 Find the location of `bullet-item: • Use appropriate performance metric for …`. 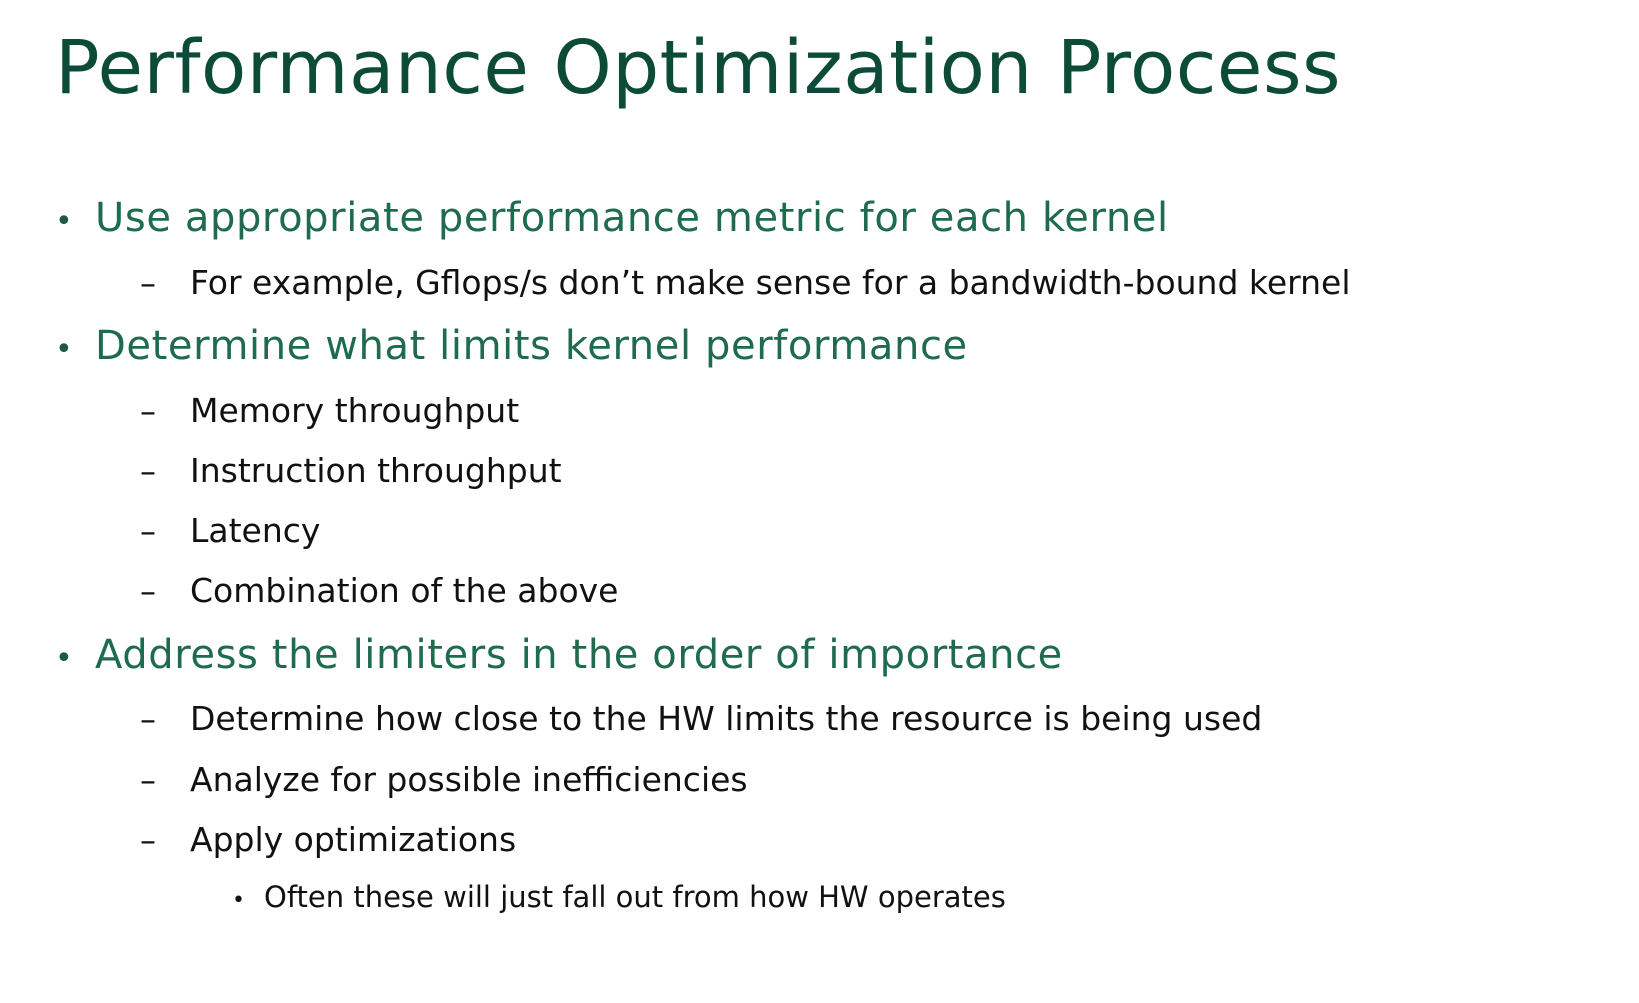

bullet-item: • Use appropriate performance metric for … is located at coordinates (612, 218).